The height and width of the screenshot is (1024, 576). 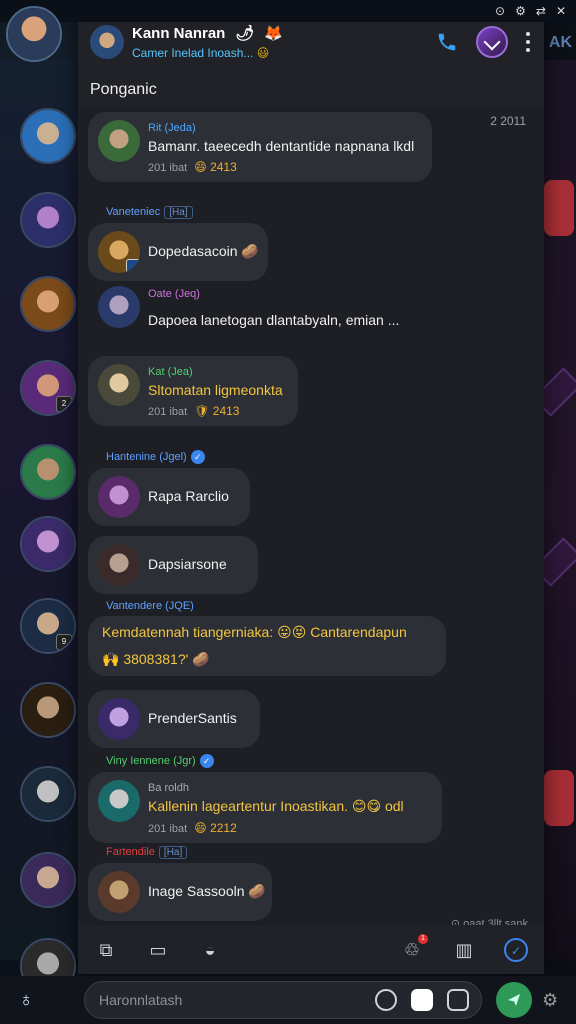 I want to click on settings-icon: ⚙, so click(x=550, y=1000).